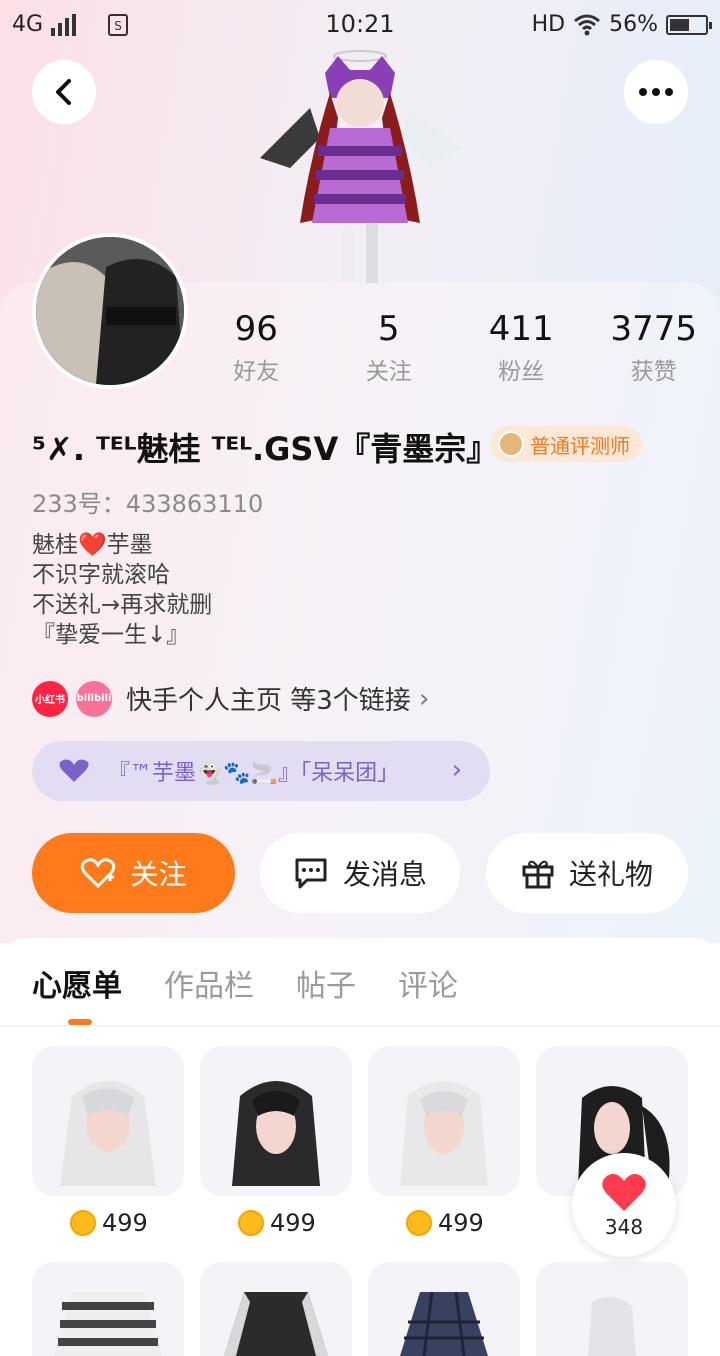 The image size is (720, 1356). I want to click on divider, so click(360, 1025).